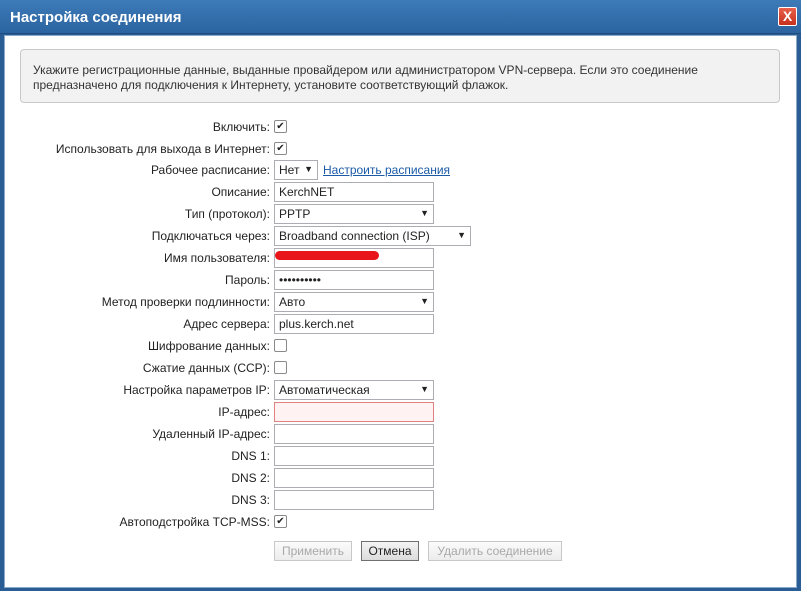 This screenshot has width=801, height=591. What do you see at coordinates (495, 551) in the screenshot?
I see `delete-connection-button: Удалить соединение` at bounding box center [495, 551].